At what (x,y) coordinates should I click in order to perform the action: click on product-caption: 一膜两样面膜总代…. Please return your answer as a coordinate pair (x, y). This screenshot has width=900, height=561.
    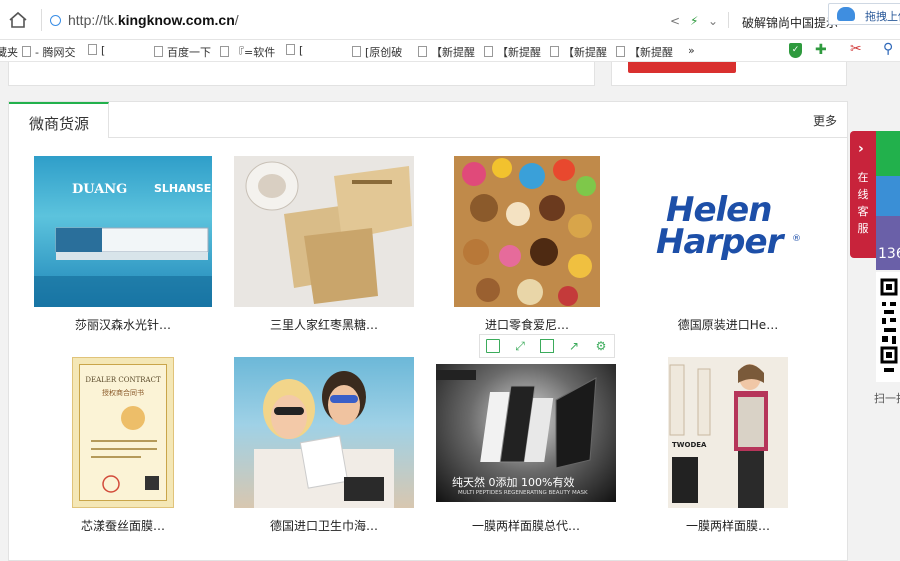
    Looking at the image, I should click on (526, 525).